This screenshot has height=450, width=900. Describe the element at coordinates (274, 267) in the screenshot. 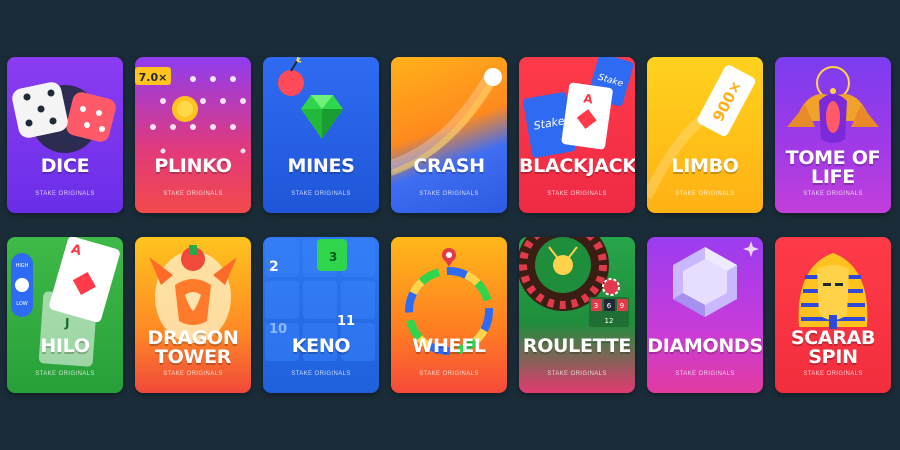

I see `svg-text: 2` at that location.